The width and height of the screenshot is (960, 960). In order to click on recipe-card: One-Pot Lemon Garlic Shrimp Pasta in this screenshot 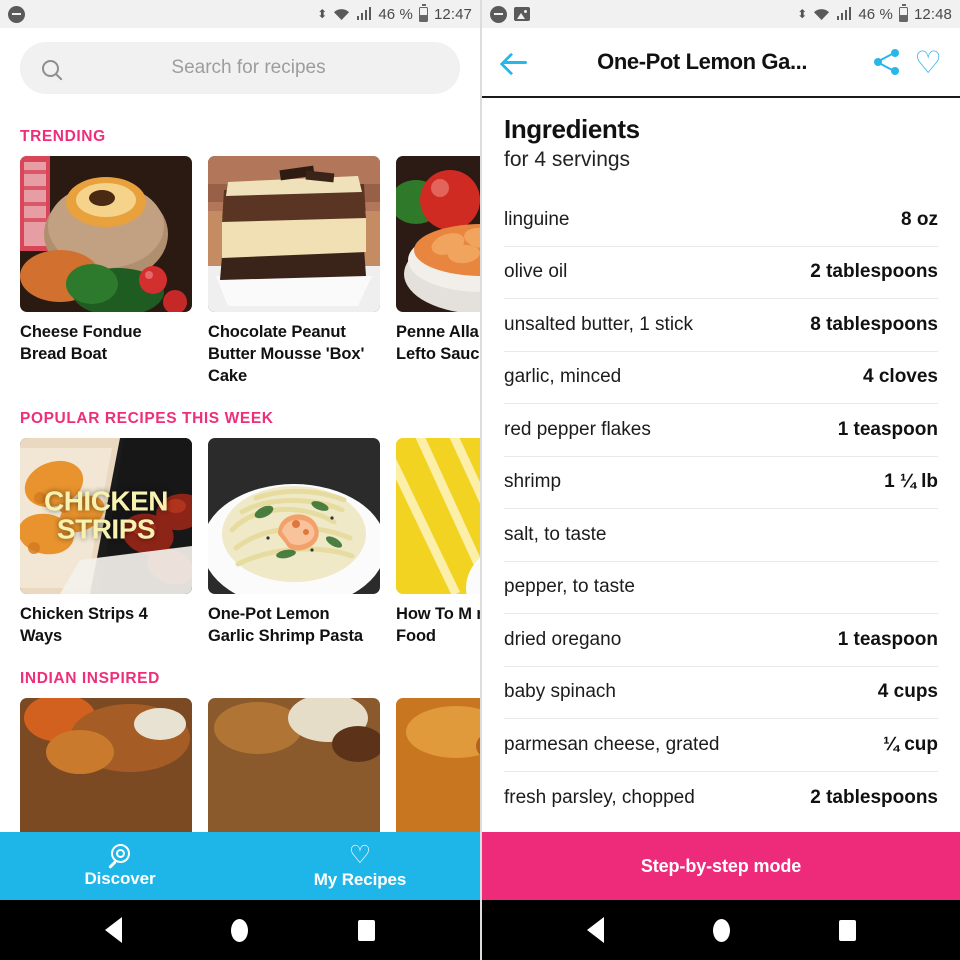, I will do `click(294, 542)`.